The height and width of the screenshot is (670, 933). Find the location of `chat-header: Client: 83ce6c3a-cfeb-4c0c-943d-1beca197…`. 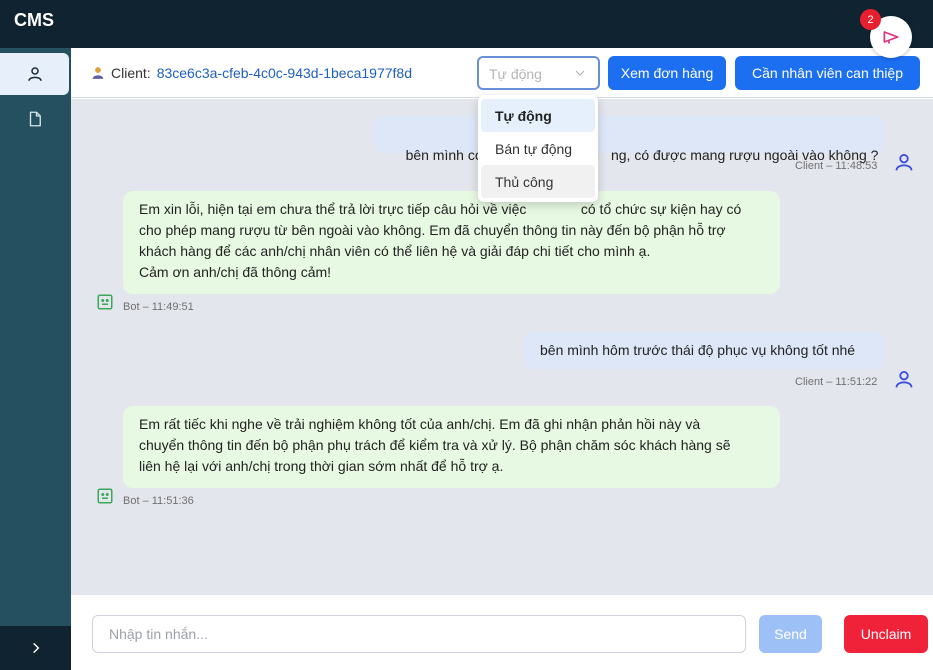

chat-header: Client: 83ce6c3a-cfeb-4c0c-943d-1beca197… is located at coordinates (502, 73).